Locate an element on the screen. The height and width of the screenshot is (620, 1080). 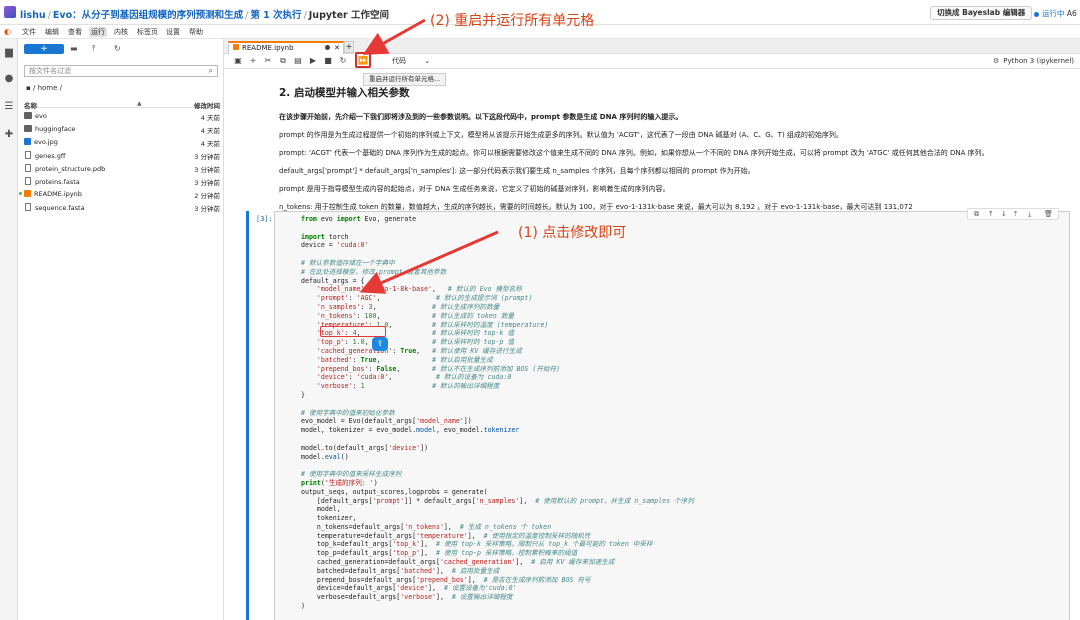
insert-above-icon: ⤒ is located at coordinates (1015, 214).